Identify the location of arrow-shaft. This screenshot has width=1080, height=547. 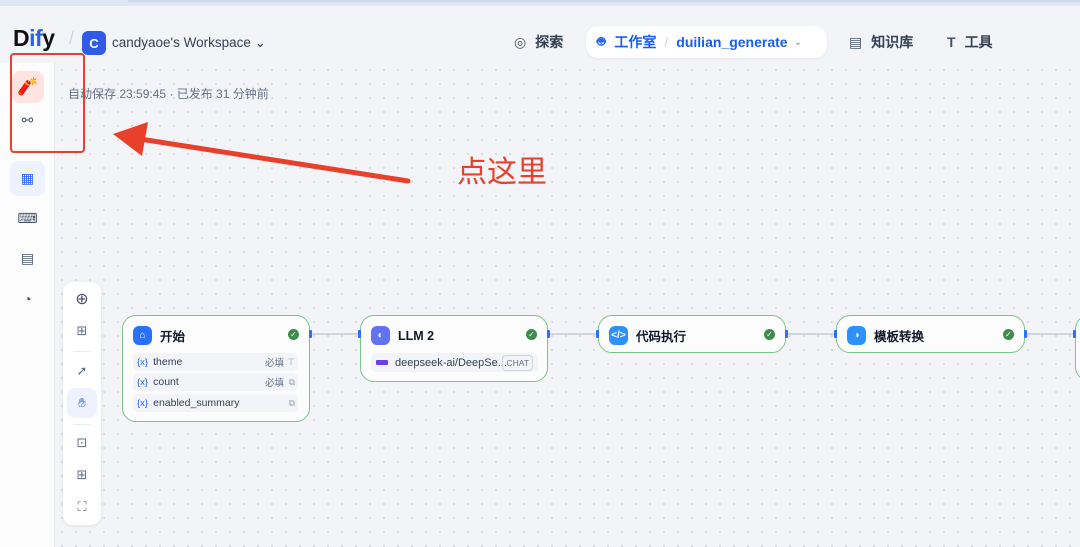
(274, 160).